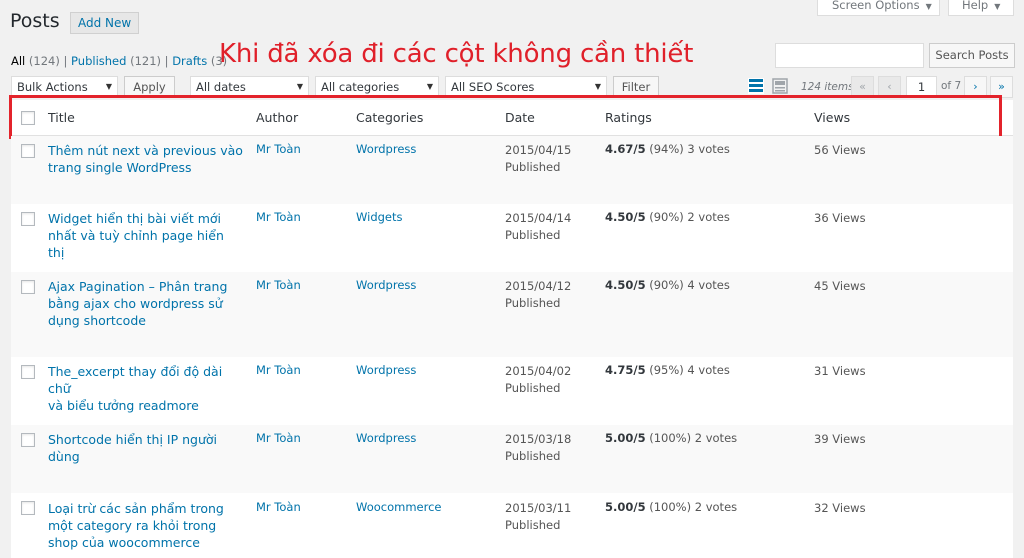 This screenshot has height=558, width=1024. I want to click on filter-all-link: All, so click(18, 61).